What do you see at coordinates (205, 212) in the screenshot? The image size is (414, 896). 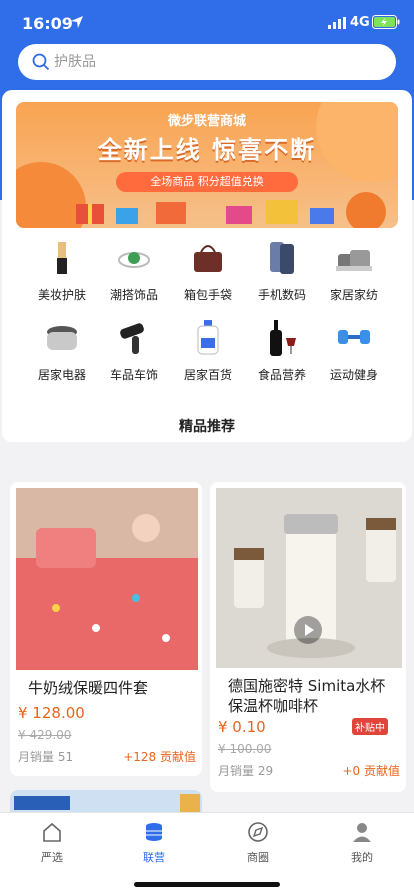 I see `gift-boxes-illustration` at bounding box center [205, 212].